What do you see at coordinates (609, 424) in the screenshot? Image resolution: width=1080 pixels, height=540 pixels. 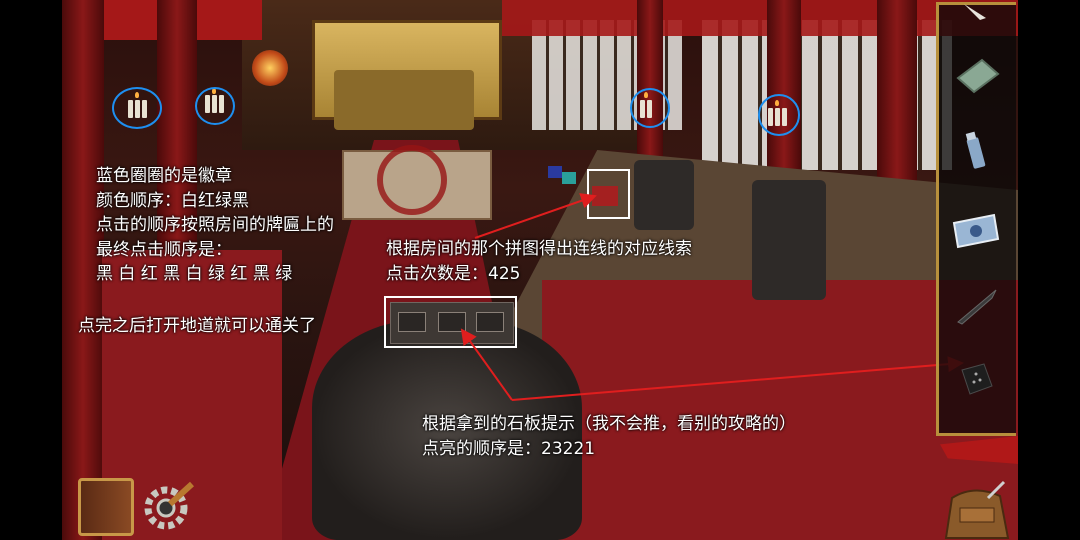 I see `note-line: 根据拿到的石板提示（我不会推，看别的攻略的）` at bounding box center [609, 424].